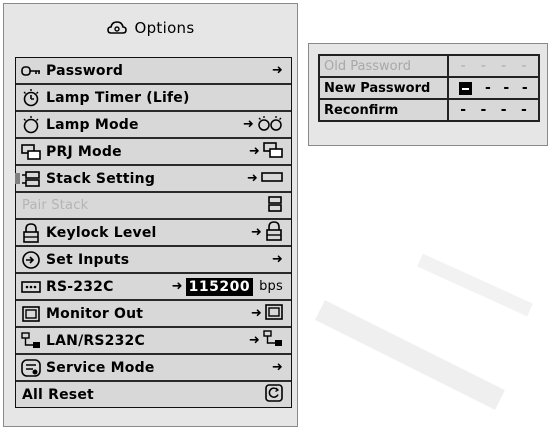  What do you see at coordinates (31, 152) in the screenshot?
I see `prj-mode-icon` at bounding box center [31, 152].